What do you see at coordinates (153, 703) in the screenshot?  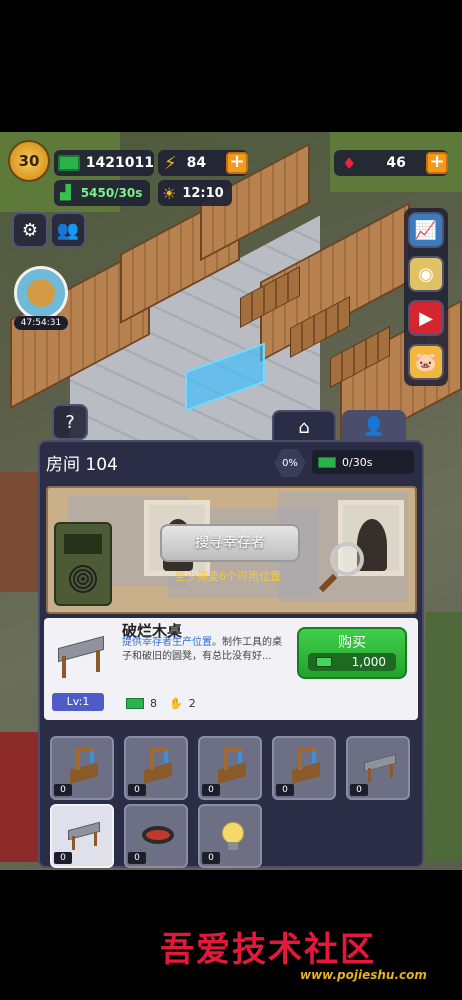 I see `stat-cash-value: 8` at bounding box center [153, 703].